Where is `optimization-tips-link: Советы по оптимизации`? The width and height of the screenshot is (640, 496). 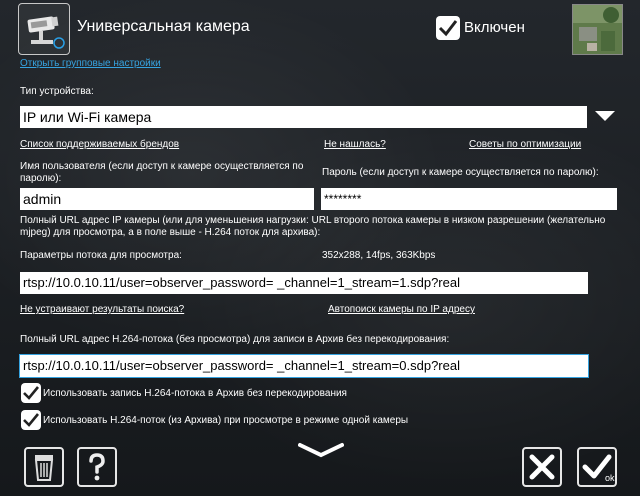
optimization-tips-link: Советы по оптимизации is located at coordinates (525, 144).